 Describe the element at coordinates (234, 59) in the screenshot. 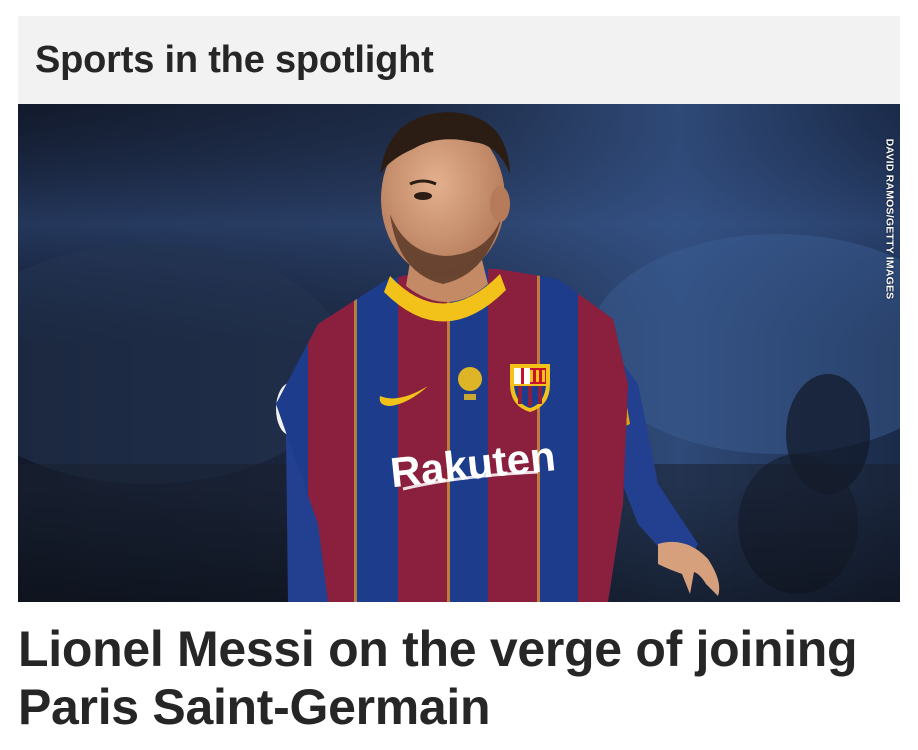

I see `section-title: Sports in the spotlight` at that location.